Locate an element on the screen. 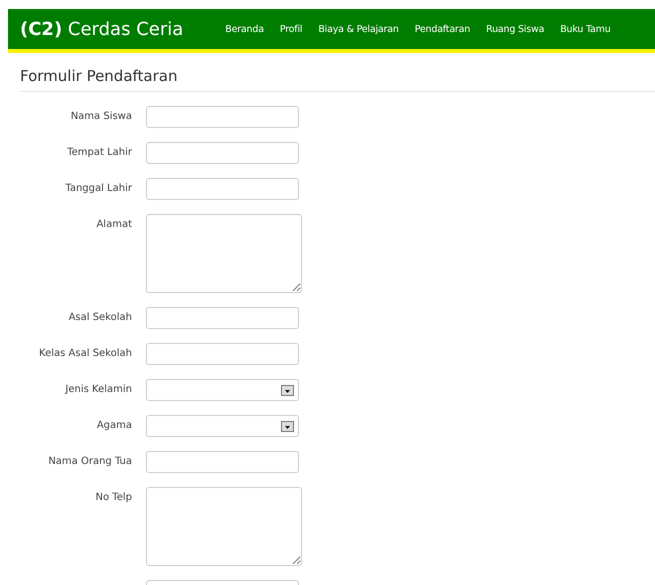  field-label: Kelas Asal Sekolah is located at coordinates (85, 353).